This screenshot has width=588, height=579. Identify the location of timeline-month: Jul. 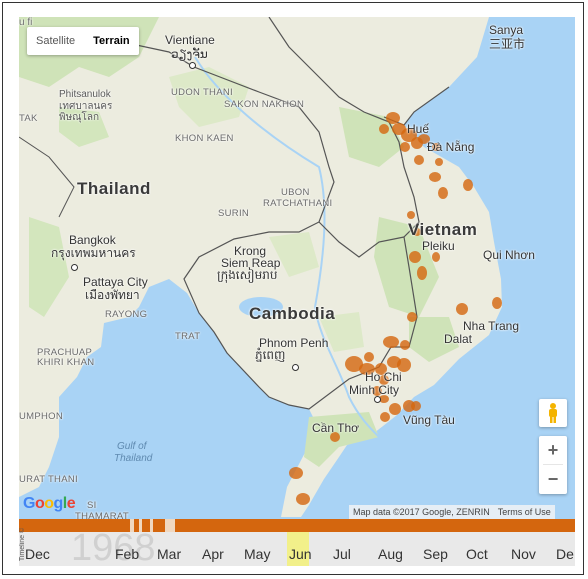
(342, 554).